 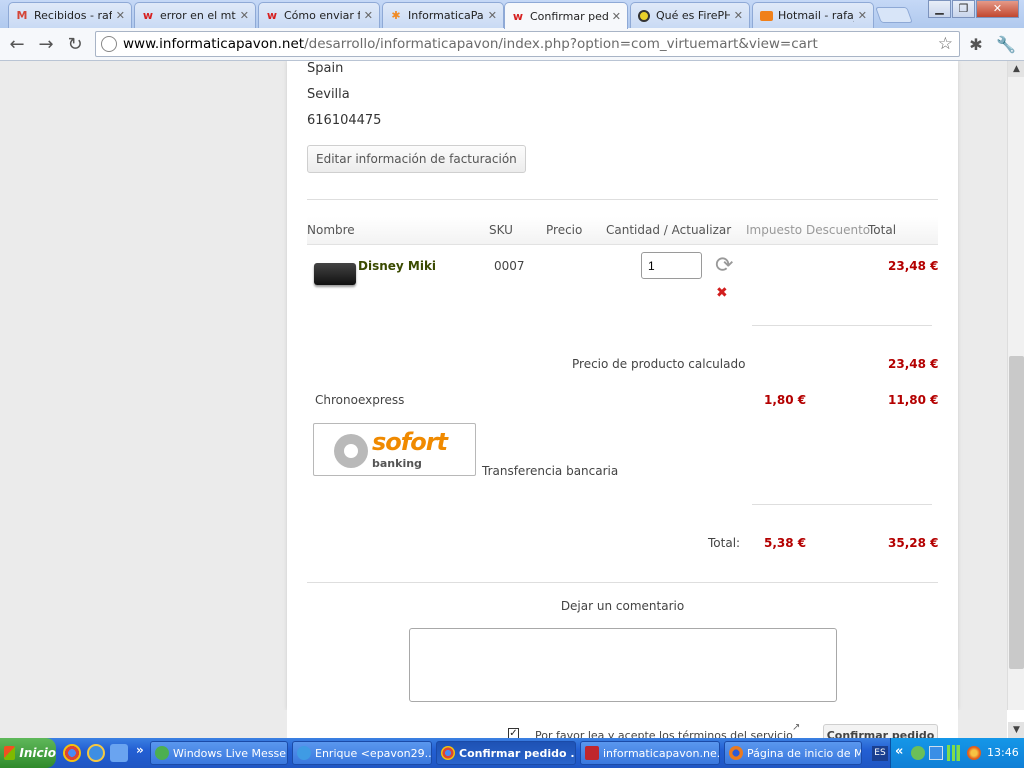 What do you see at coordinates (501, 230) in the screenshot?
I see `header-sku: SKU` at bounding box center [501, 230].